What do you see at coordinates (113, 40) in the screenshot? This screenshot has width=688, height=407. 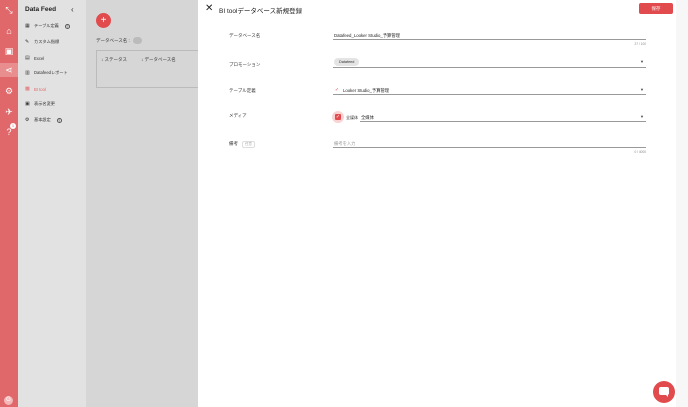 I see `db-name-filter-label: データベース名 :` at bounding box center [113, 40].